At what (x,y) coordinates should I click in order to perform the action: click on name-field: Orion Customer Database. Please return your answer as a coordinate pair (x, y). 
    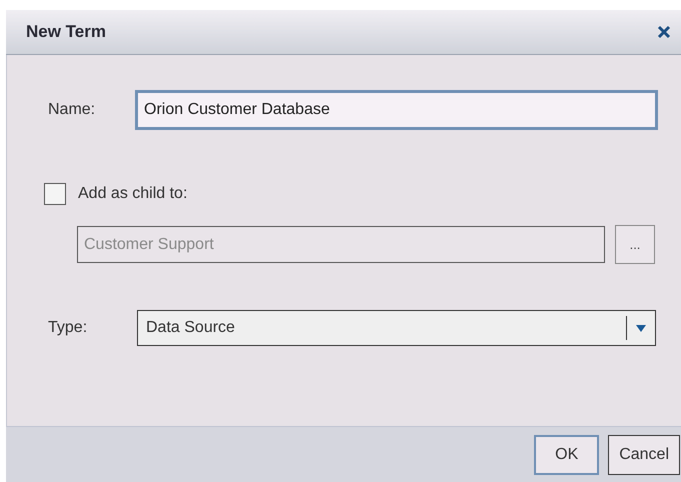
    Looking at the image, I should click on (396, 110).